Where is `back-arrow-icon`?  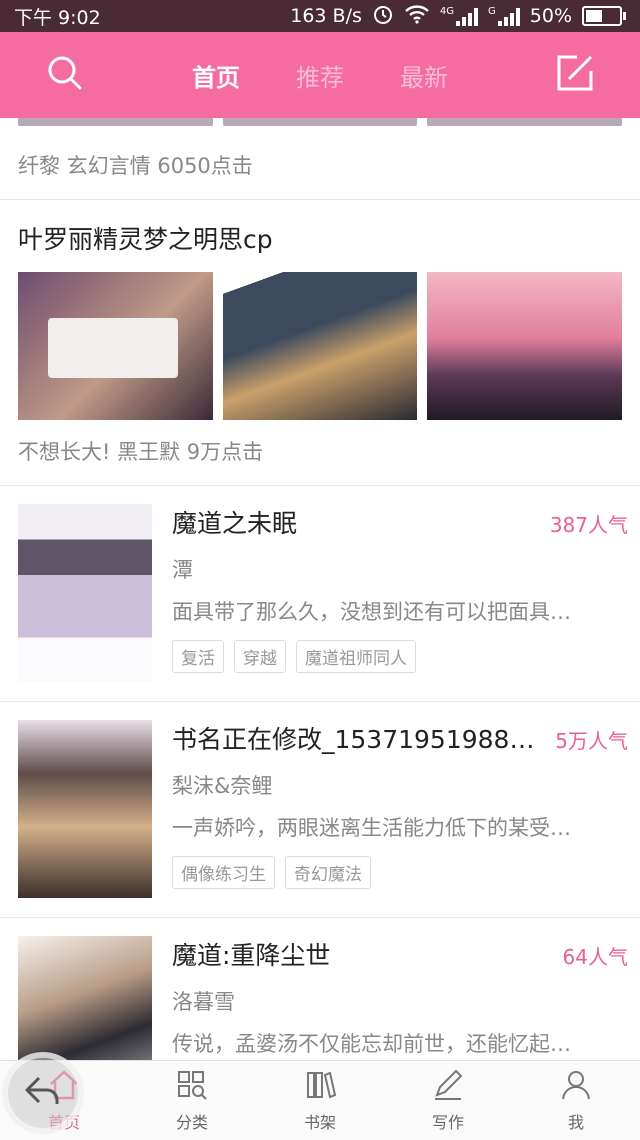 back-arrow-icon is located at coordinates (43, 1093).